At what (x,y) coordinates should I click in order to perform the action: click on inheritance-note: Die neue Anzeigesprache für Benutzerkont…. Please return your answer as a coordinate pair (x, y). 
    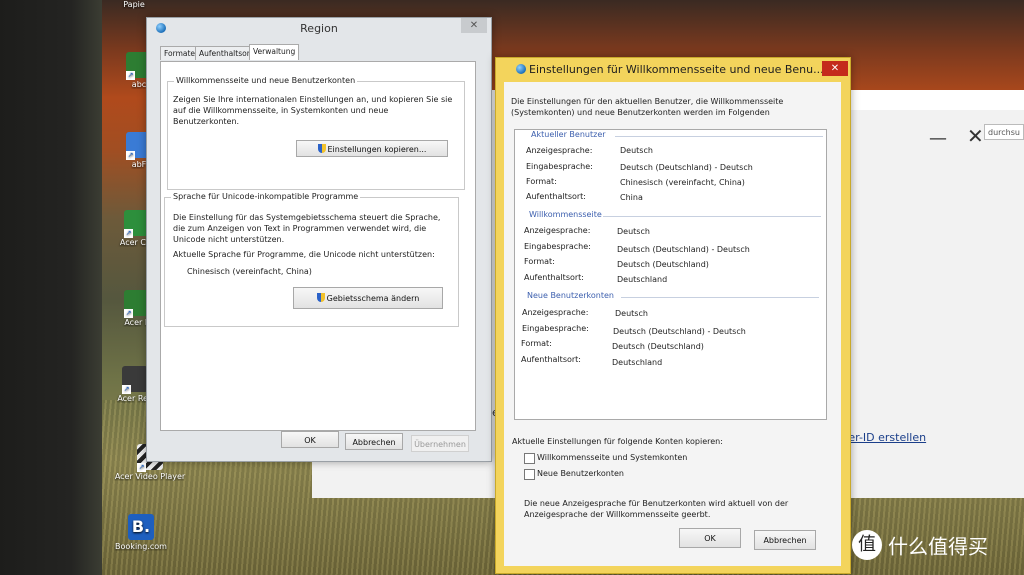
    Looking at the image, I should click on (656, 509).